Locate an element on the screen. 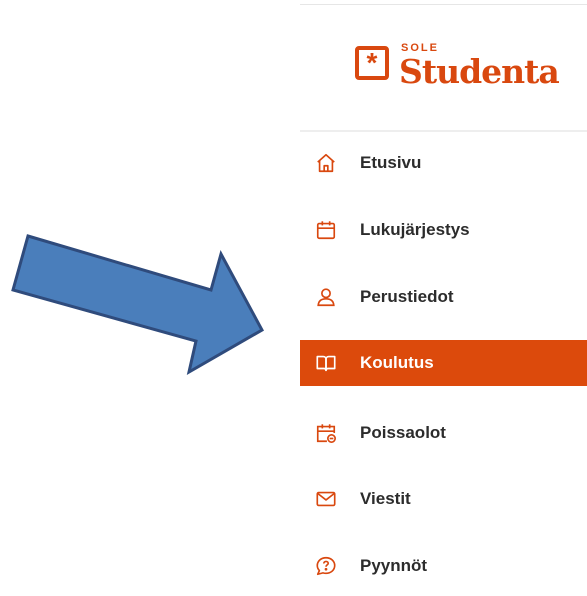  question-bubble-icon is located at coordinates (326, 566).